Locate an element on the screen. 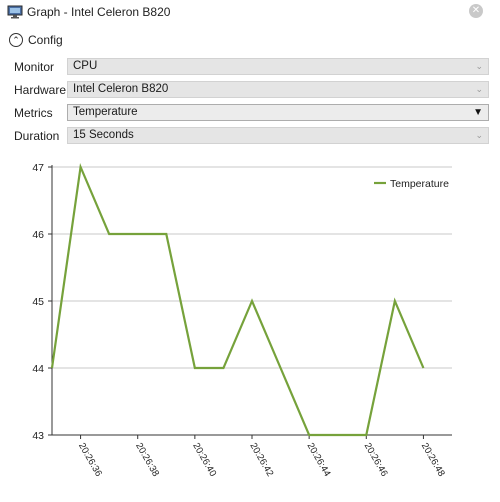  config-label: Config is located at coordinates (45, 40).